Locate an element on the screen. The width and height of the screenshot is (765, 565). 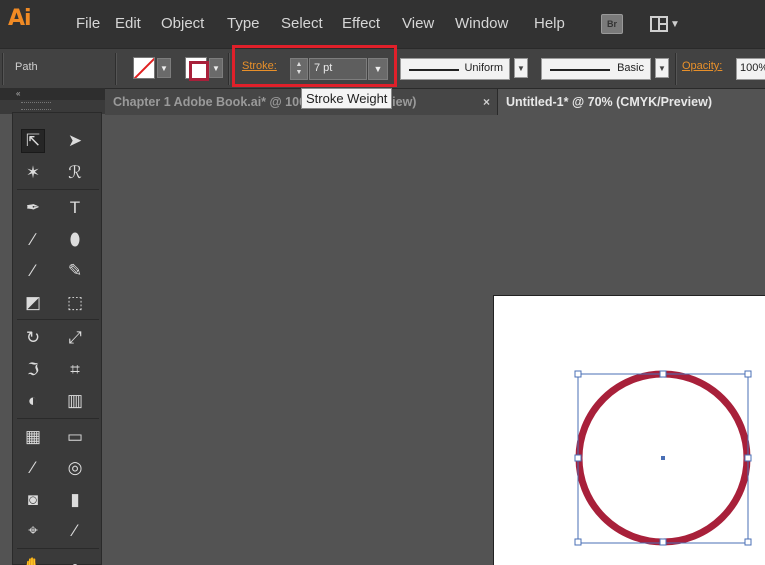
menu-object: Object is located at coordinates (182, 23).